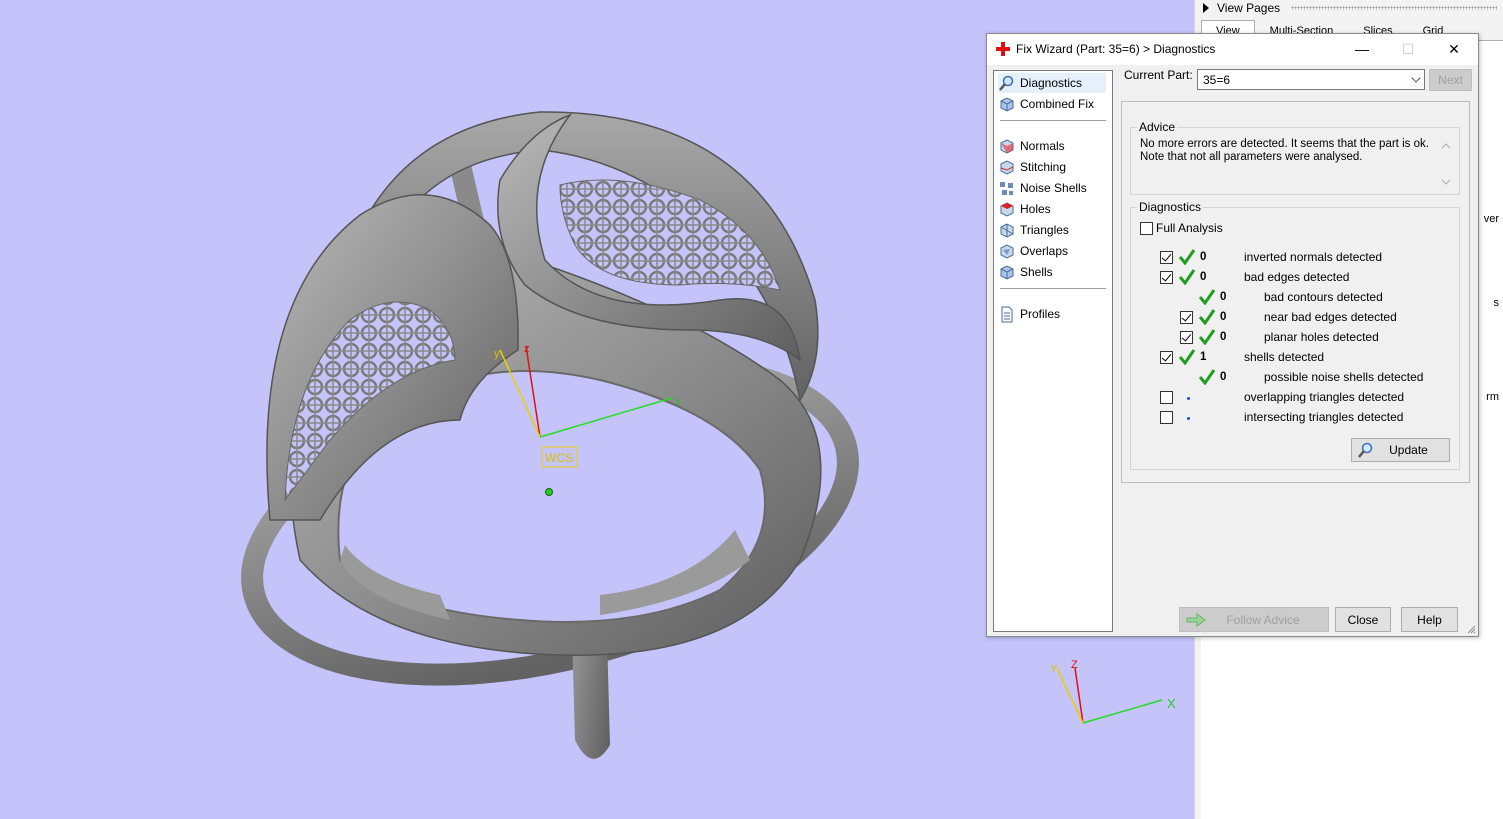  Describe the element at coordinates (1035, 209) in the screenshot. I see `nav-item-label: Holes` at that location.